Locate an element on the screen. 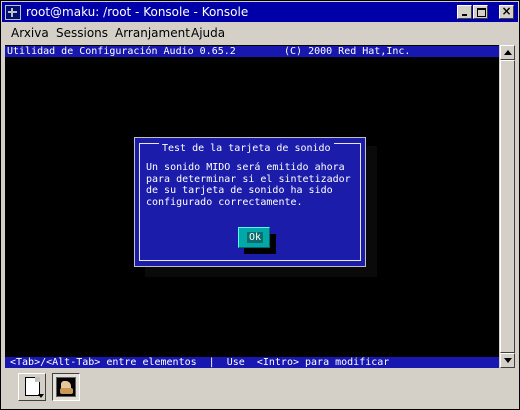  dialog-message-line: Un sonido MIDO será emitido ahora is located at coordinates (245, 167).